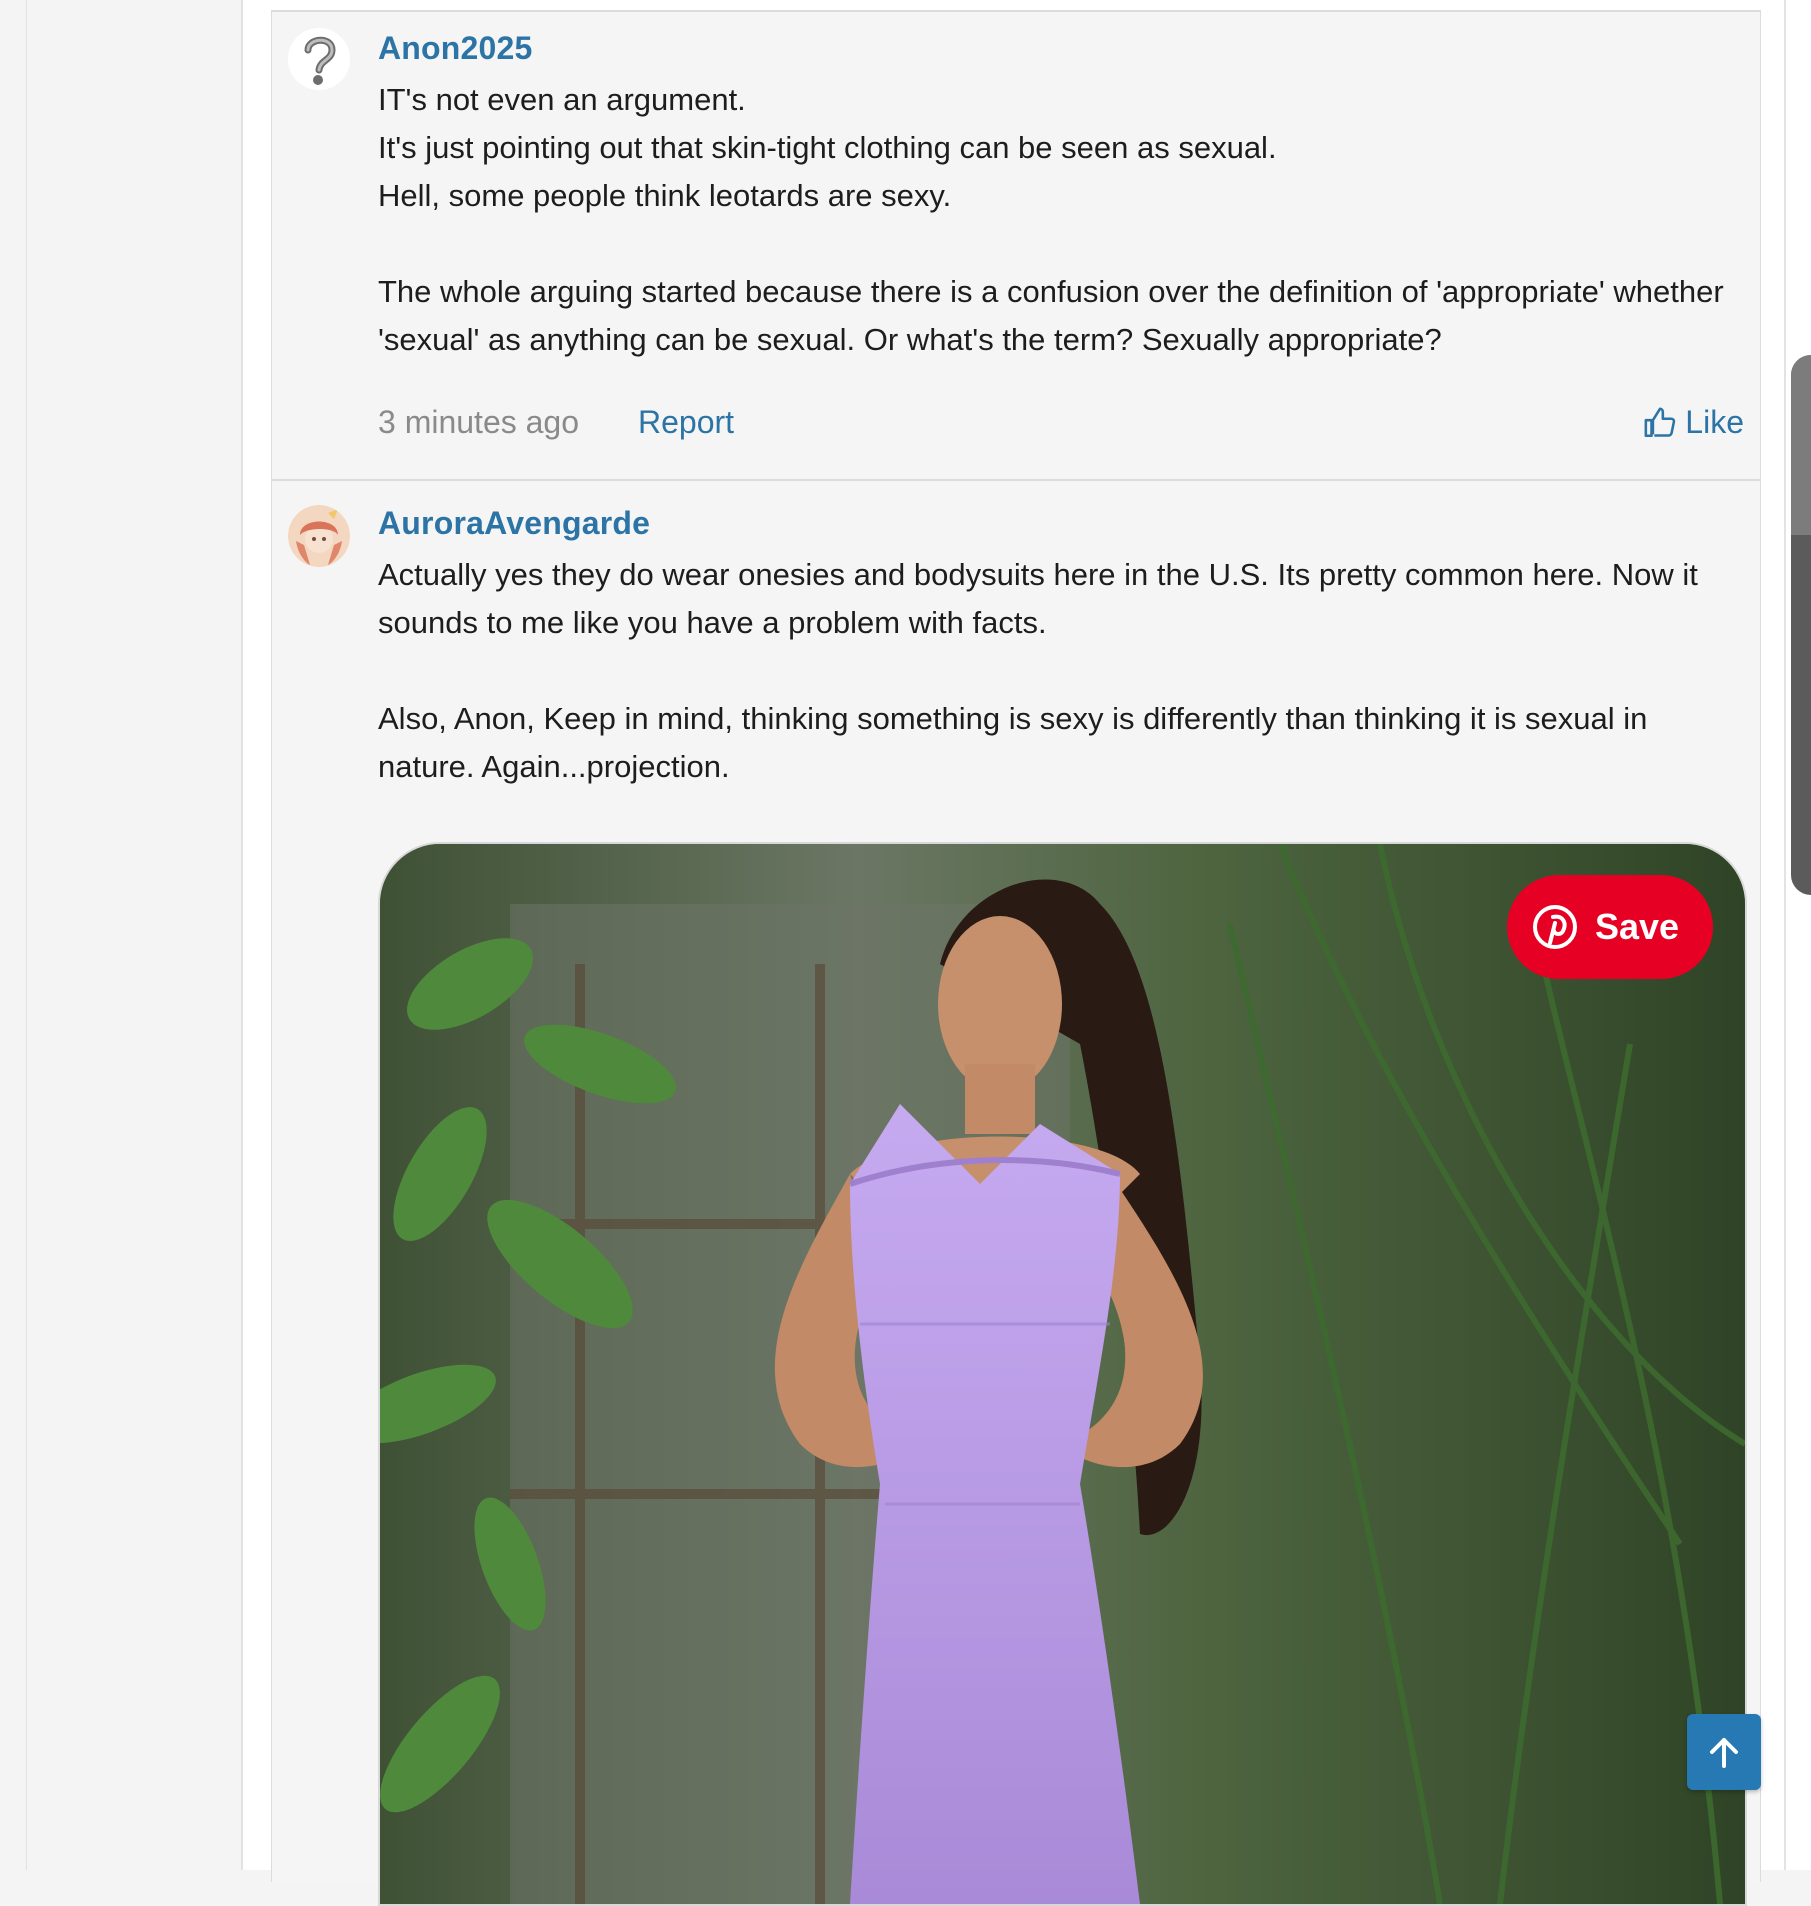  Describe the element at coordinates (1555, 927) in the screenshot. I see `pinterest-icon` at that location.